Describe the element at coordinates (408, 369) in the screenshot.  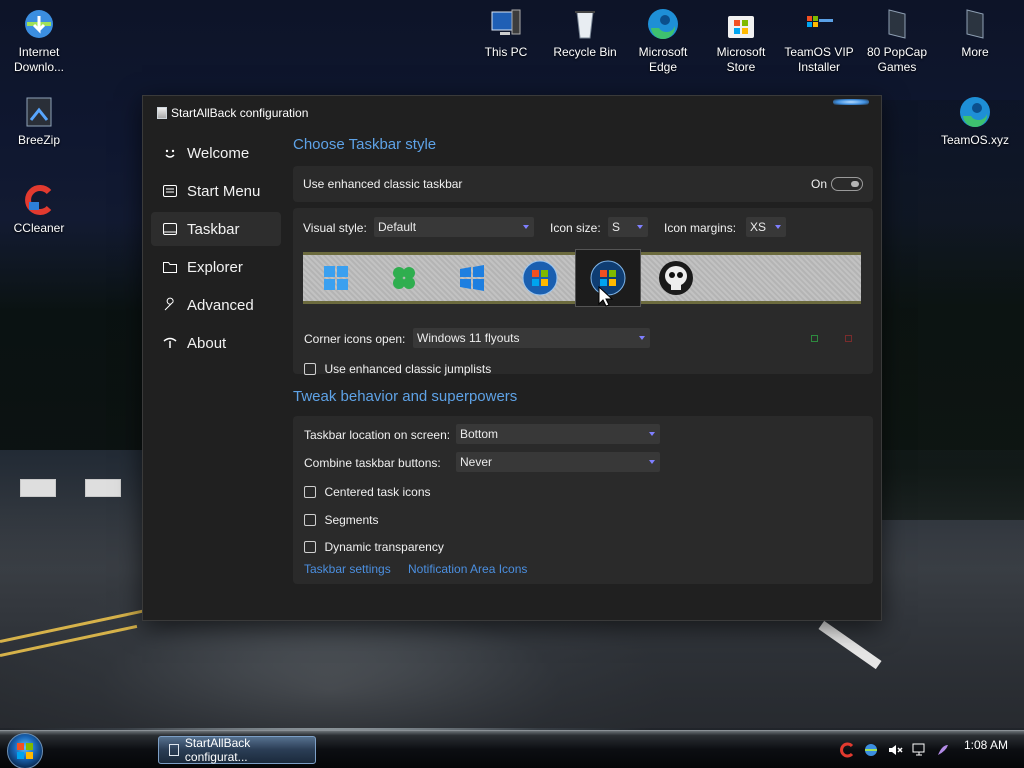
I see `enhanced-jumplists-label: Use enhanced classic jumplists` at that location.